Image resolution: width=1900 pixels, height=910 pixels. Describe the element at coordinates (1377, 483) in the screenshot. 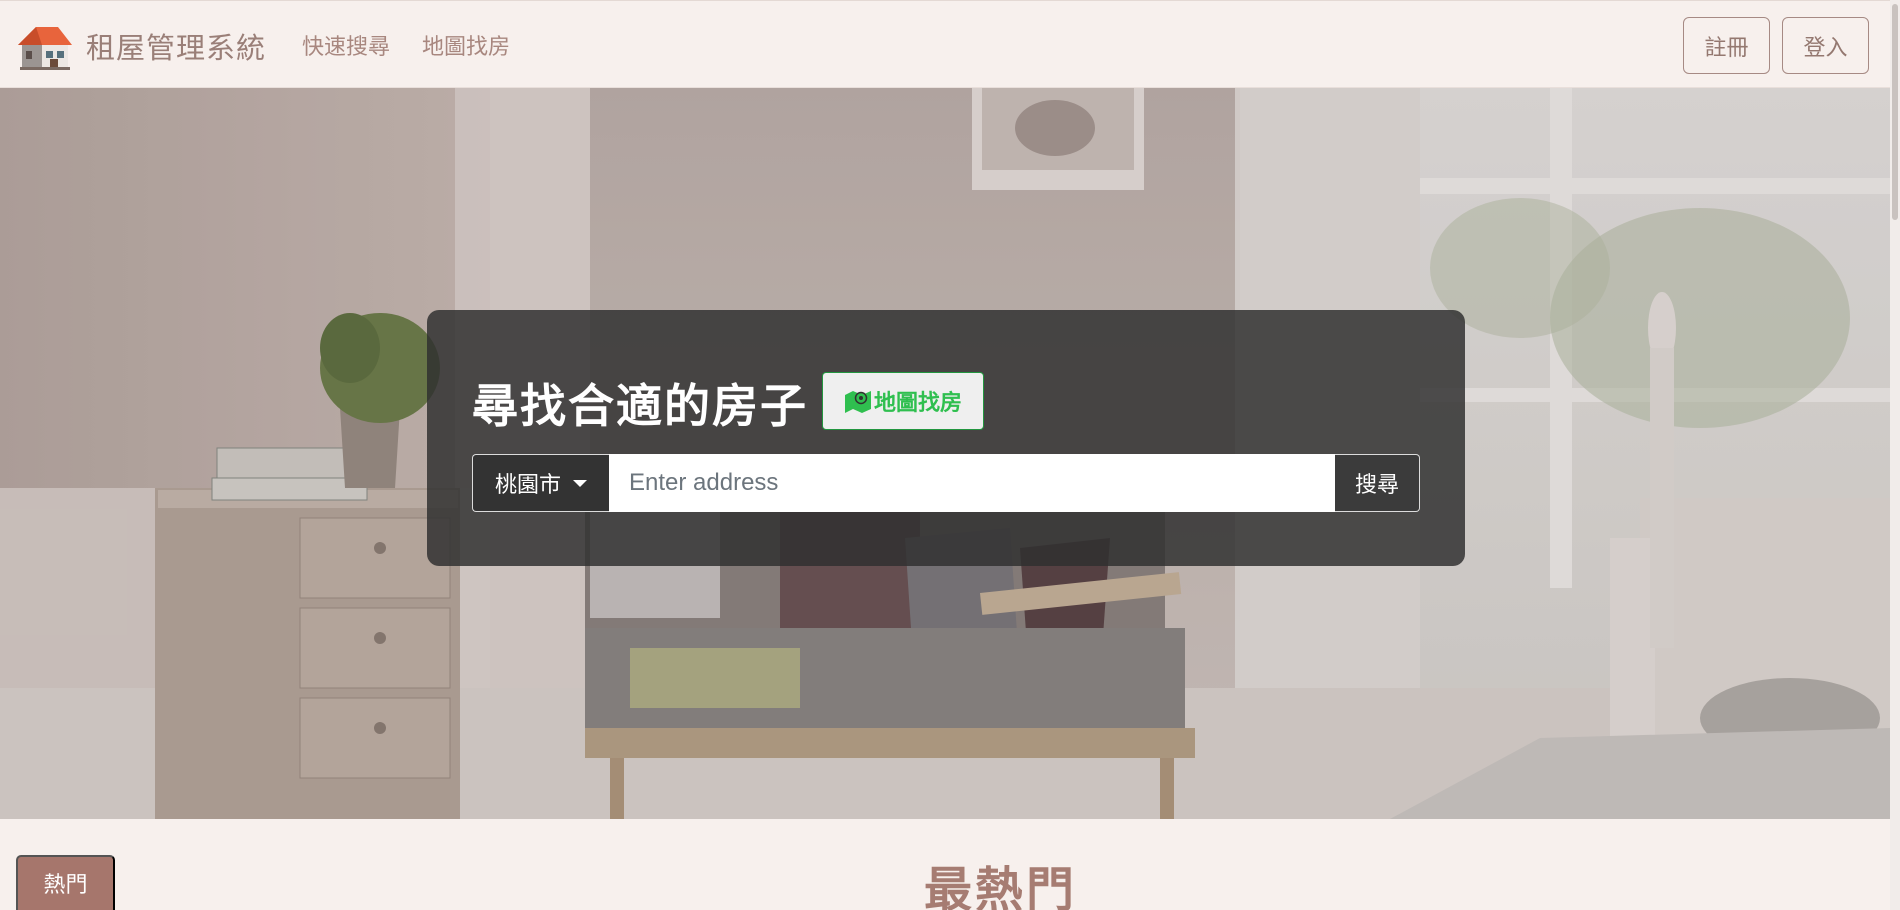

I see `search-button: 搜尋` at that location.